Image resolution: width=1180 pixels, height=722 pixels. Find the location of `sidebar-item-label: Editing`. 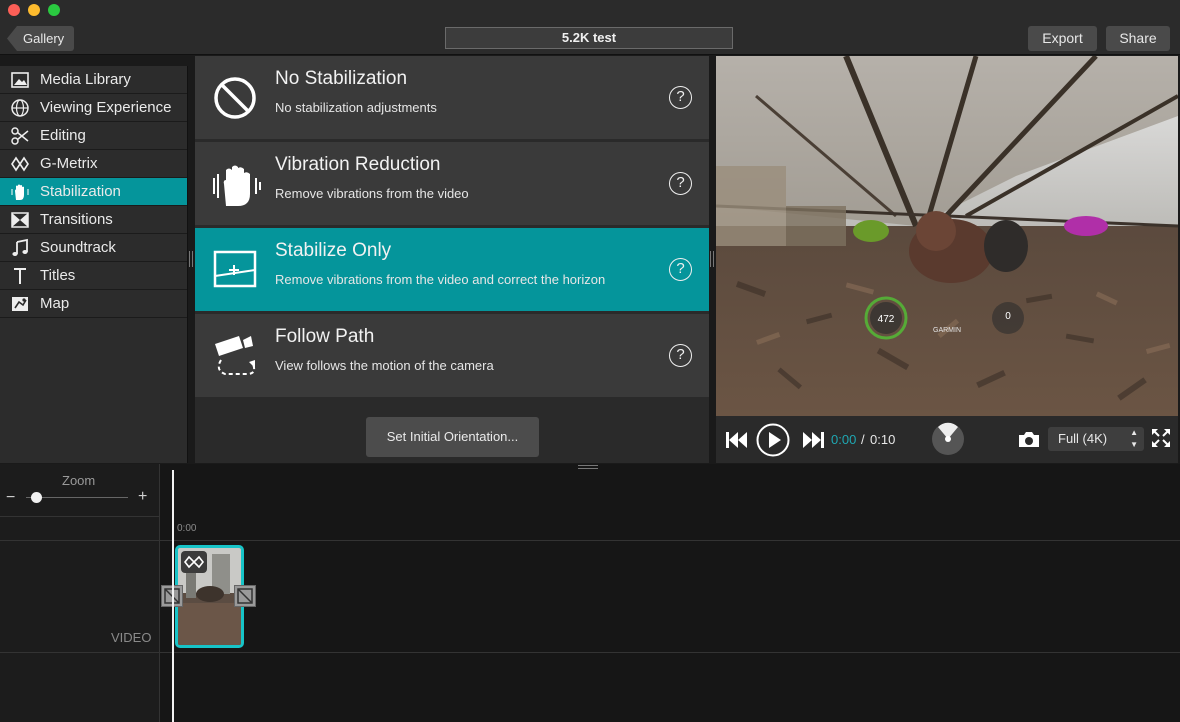

sidebar-item-label: Editing is located at coordinates (63, 135).